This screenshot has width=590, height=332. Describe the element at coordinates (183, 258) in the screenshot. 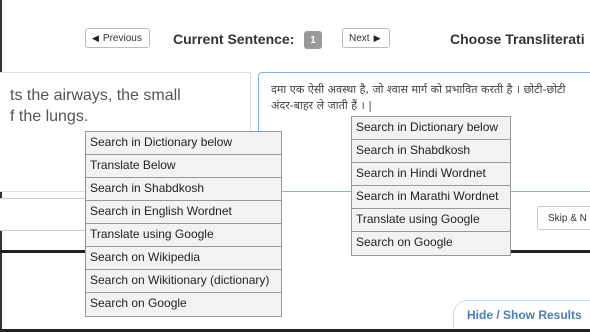

I see `menu-item-search-wikipedia: Search on Wikipedia` at that location.